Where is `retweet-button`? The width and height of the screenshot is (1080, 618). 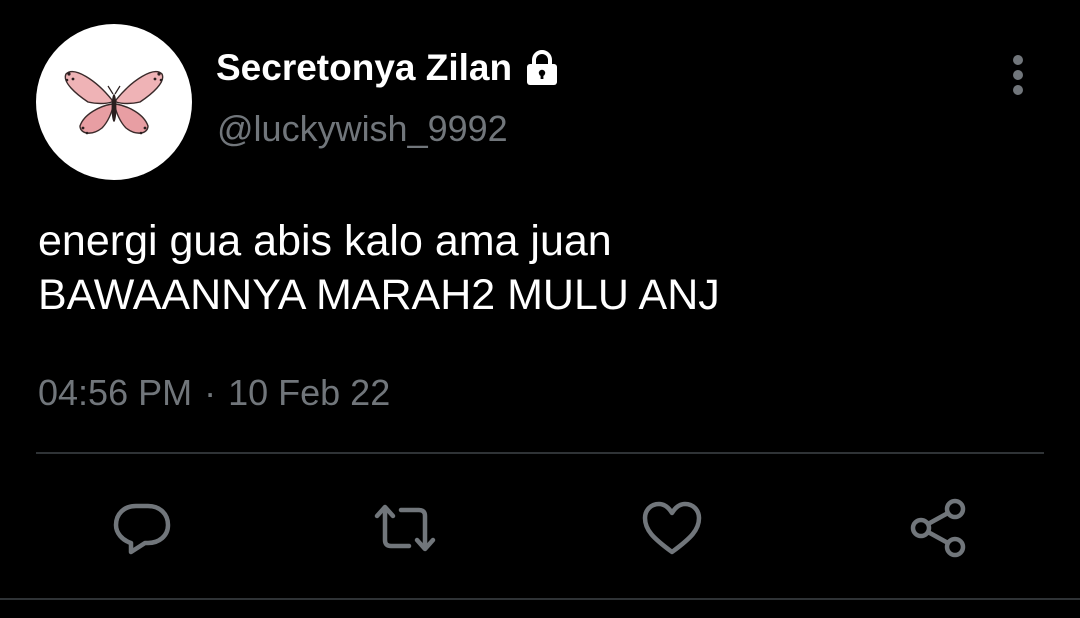
retweet-button is located at coordinates (405, 528).